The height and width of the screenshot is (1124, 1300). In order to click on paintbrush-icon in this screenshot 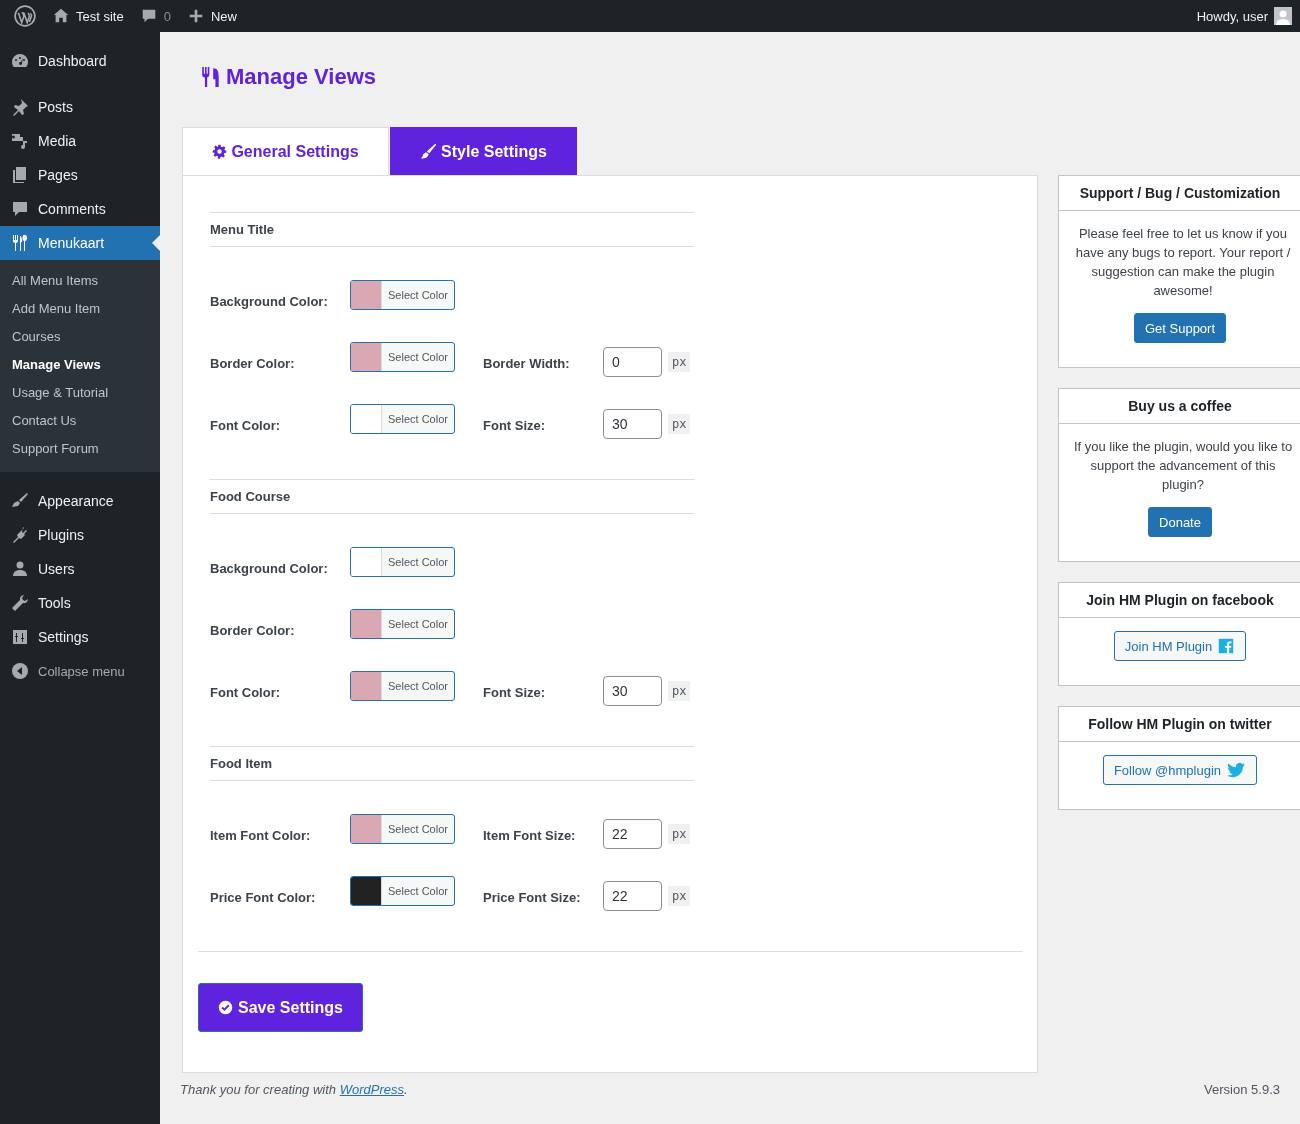, I will do `click(429, 151)`.